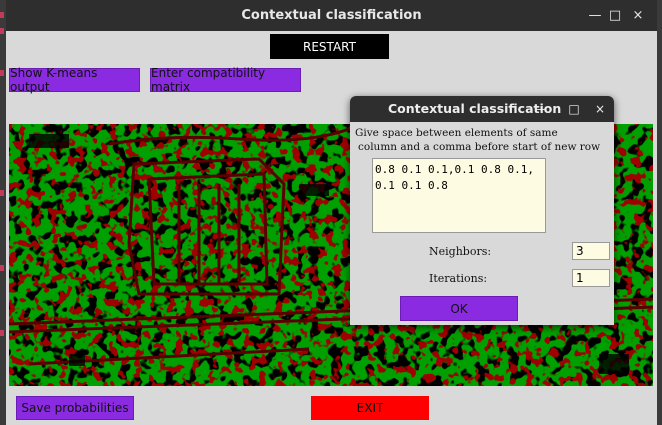 Image resolution: width=662 pixels, height=425 pixels. Describe the element at coordinates (459, 308) in the screenshot. I see `ok-button: OK` at that location.